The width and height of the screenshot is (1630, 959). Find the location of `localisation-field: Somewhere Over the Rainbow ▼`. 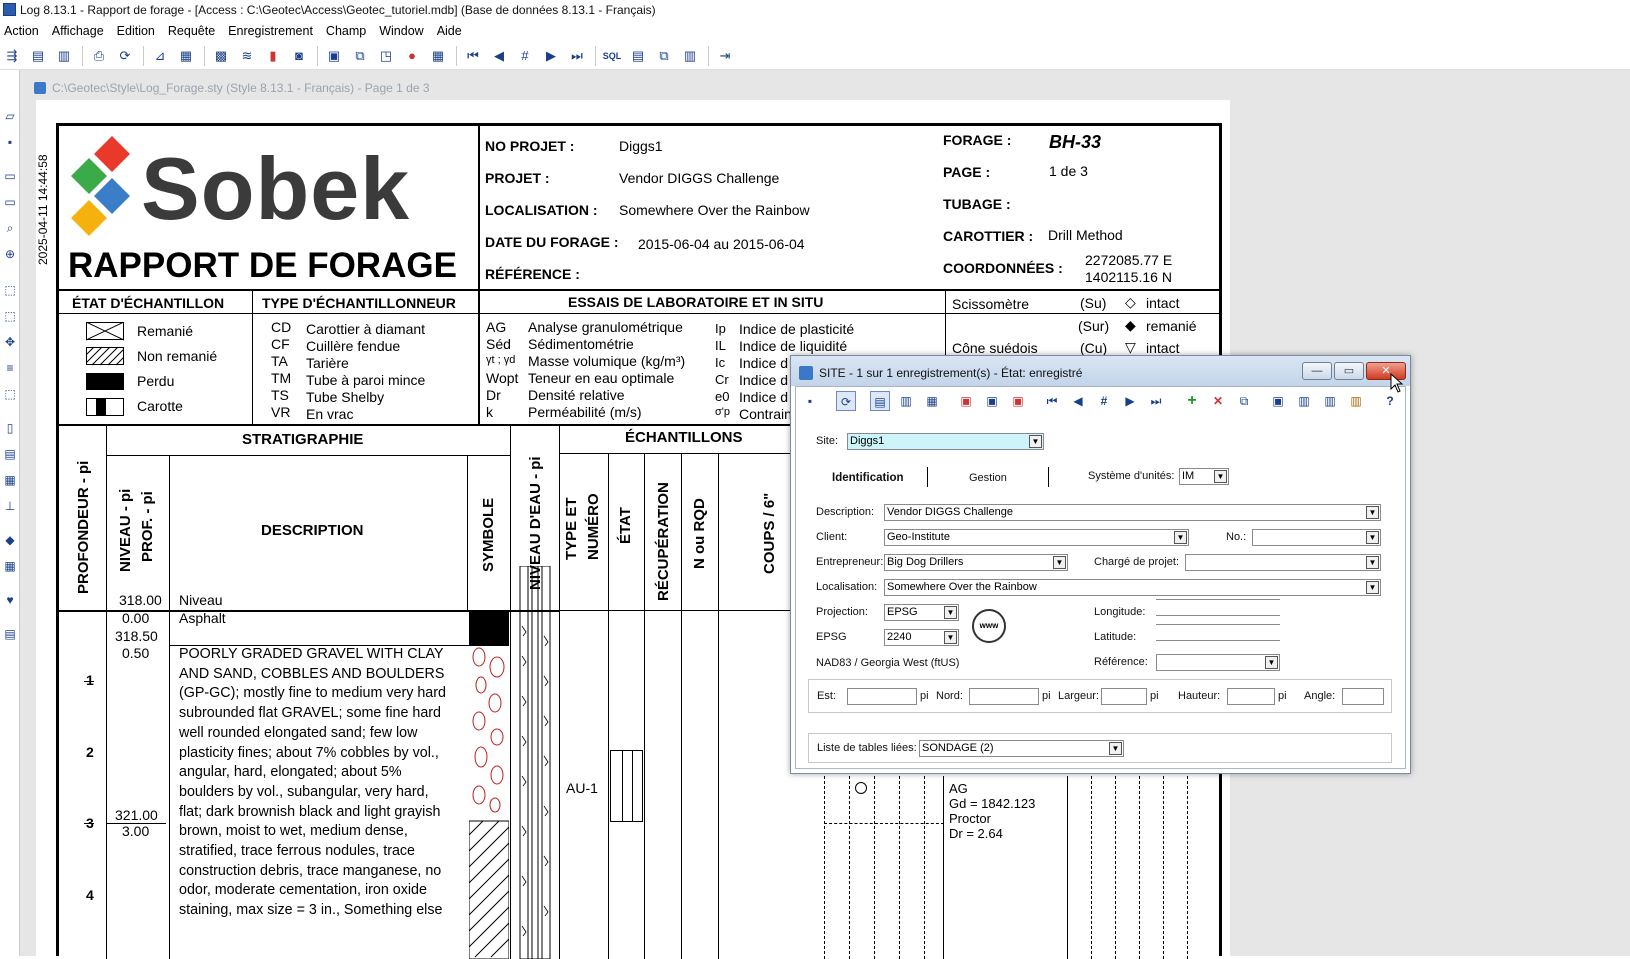

localisation-field: Somewhere Over the Rainbow ▼ is located at coordinates (1132, 587).